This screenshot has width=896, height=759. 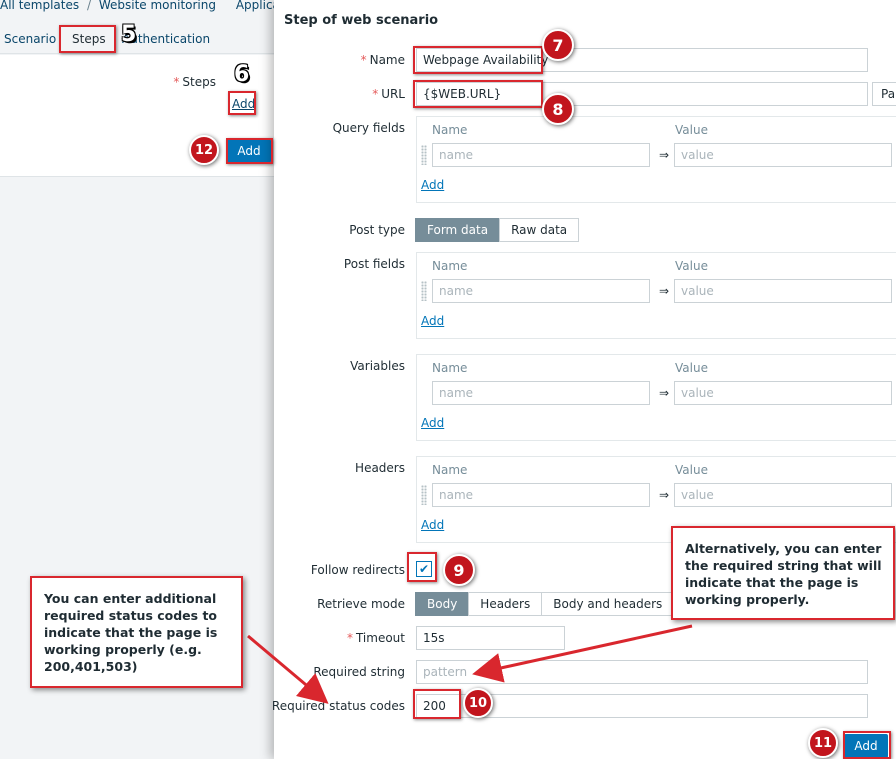 I want to click on variables-add-link: Add, so click(x=432, y=423).